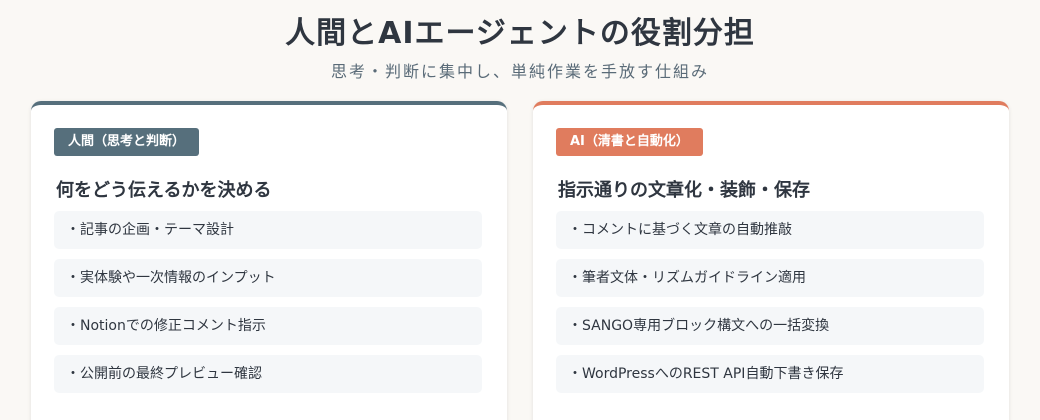  What do you see at coordinates (519, 71) in the screenshot?
I see `page-subtitle: 思考・判断に集中し、単純作業を手放す仕組み` at bounding box center [519, 71].